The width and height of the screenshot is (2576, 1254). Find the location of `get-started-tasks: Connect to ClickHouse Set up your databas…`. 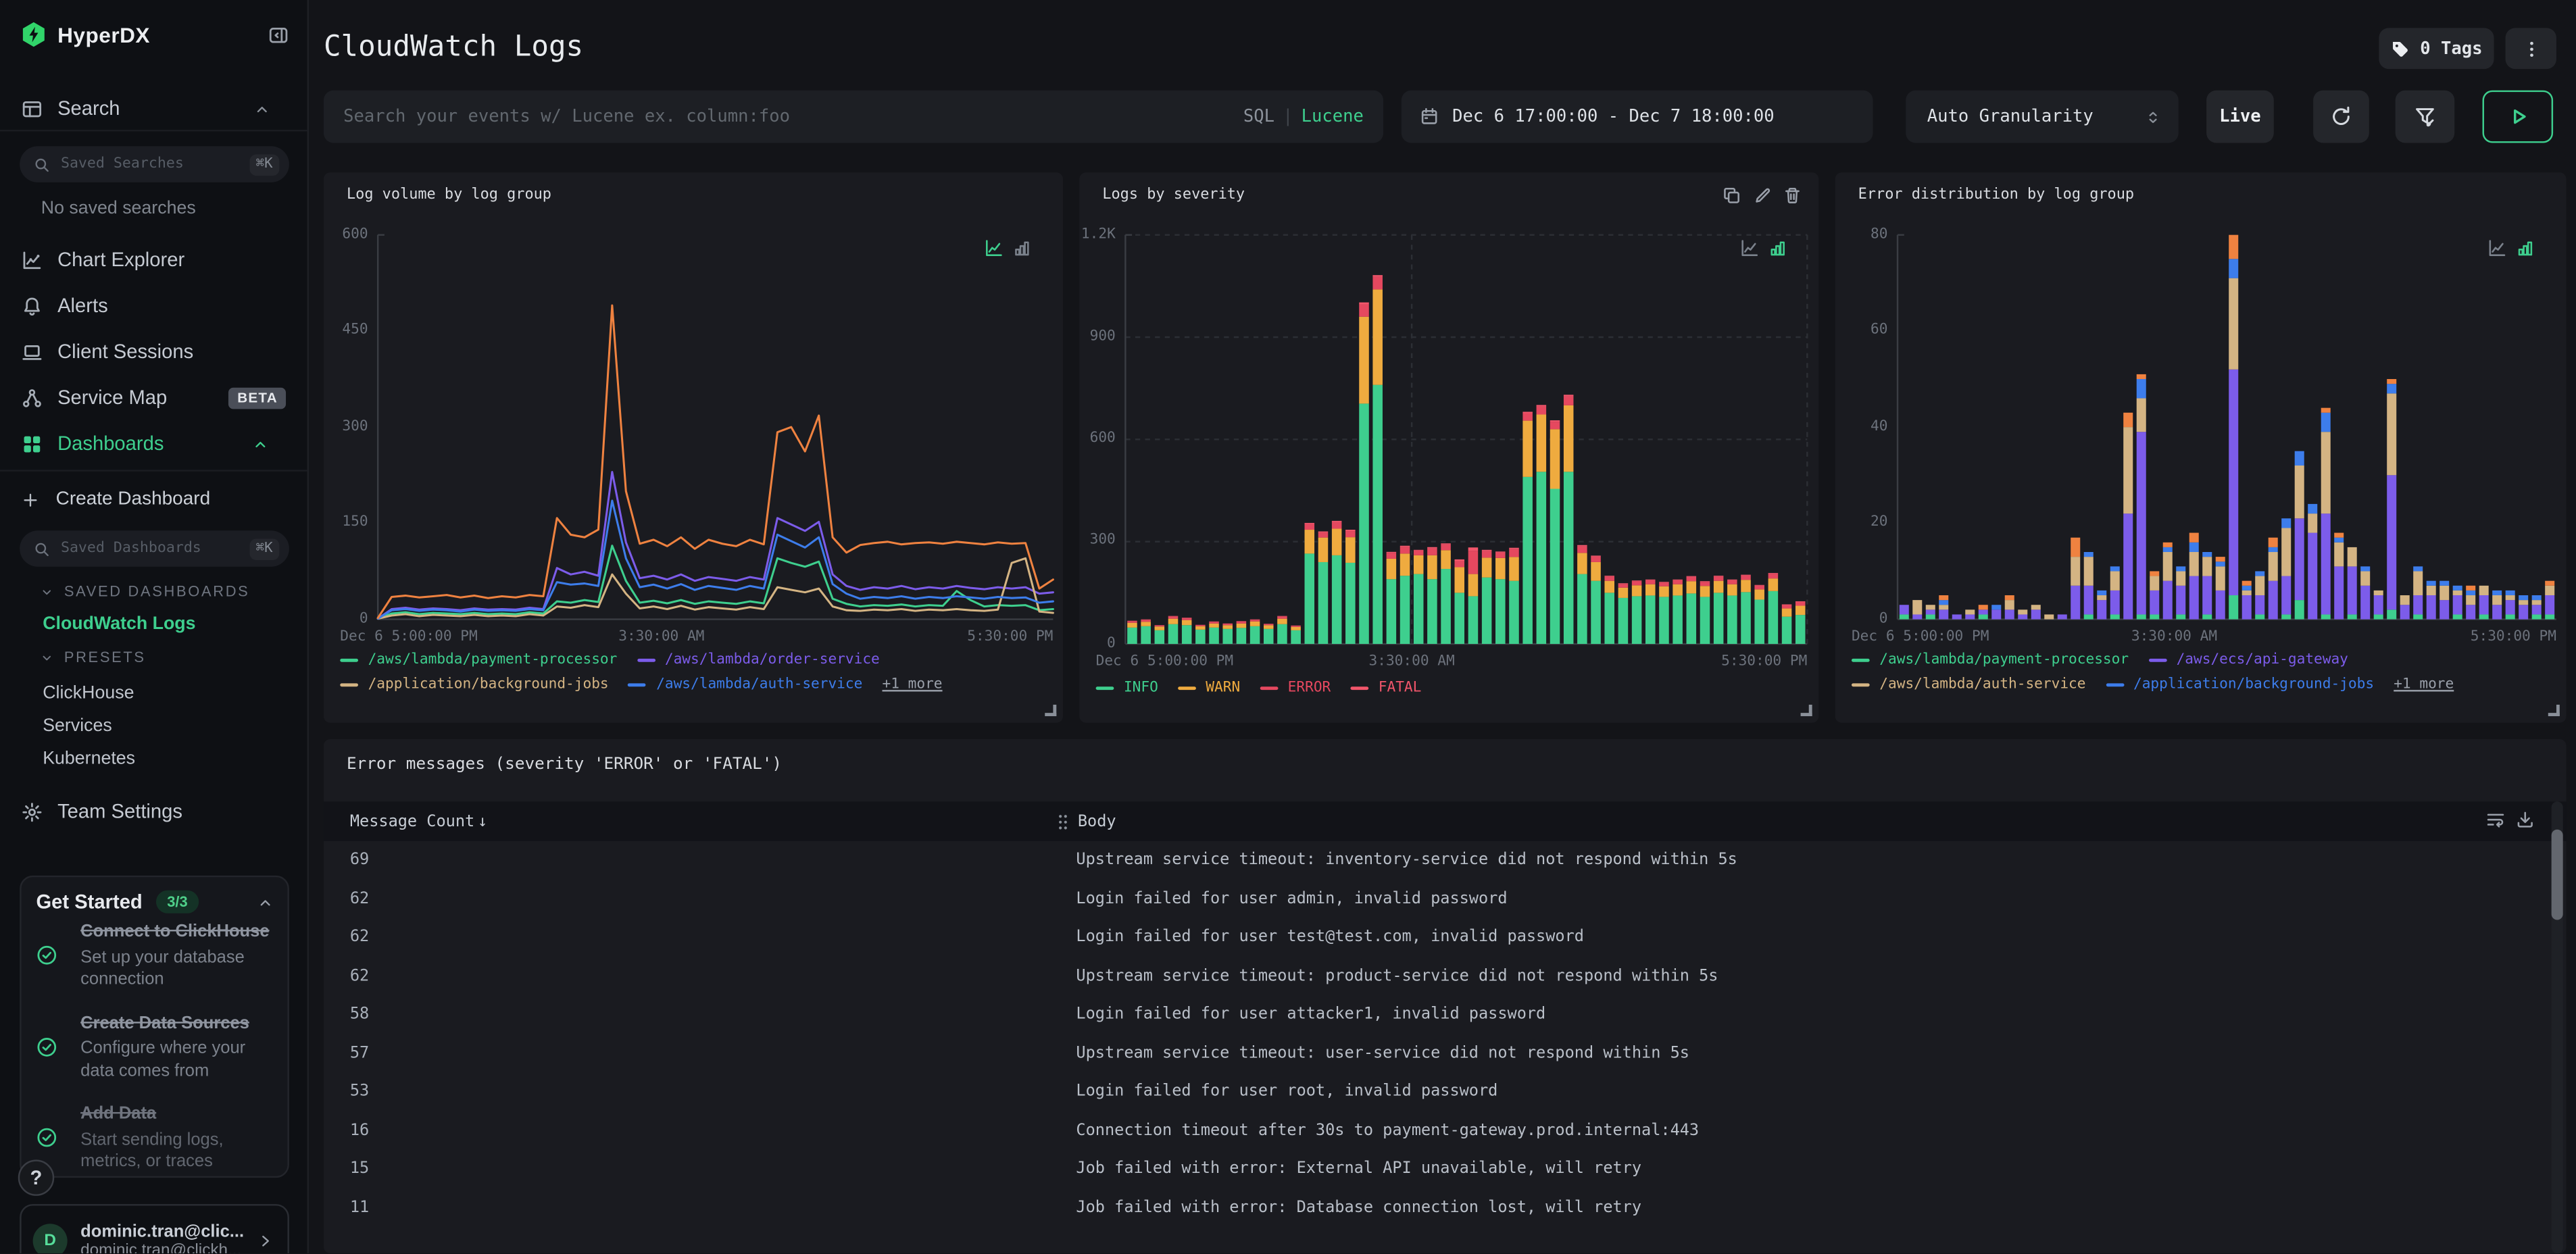

get-started-tasks: Connect to ClickHouse Set up your databas… is located at coordinates (157, 1047).